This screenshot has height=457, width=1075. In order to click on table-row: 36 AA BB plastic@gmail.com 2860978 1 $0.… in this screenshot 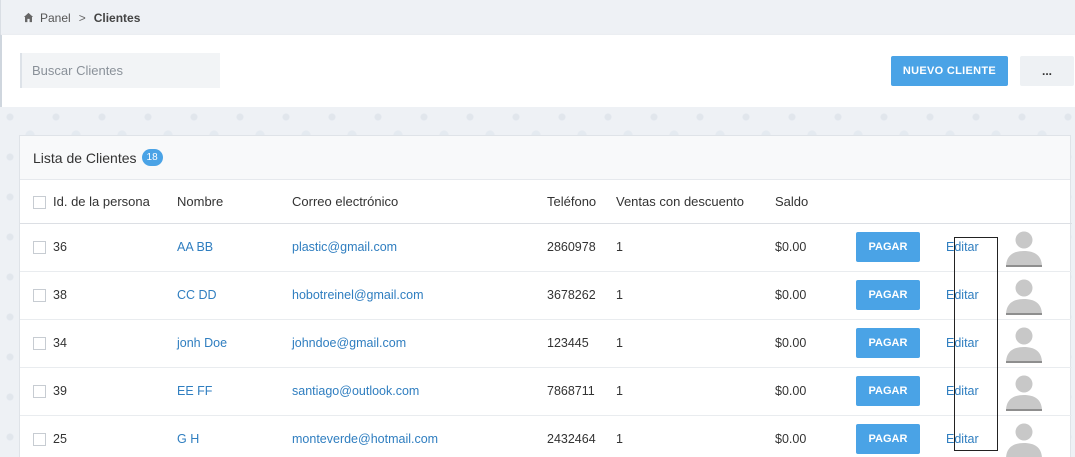, I will do `click(546, 247)`.